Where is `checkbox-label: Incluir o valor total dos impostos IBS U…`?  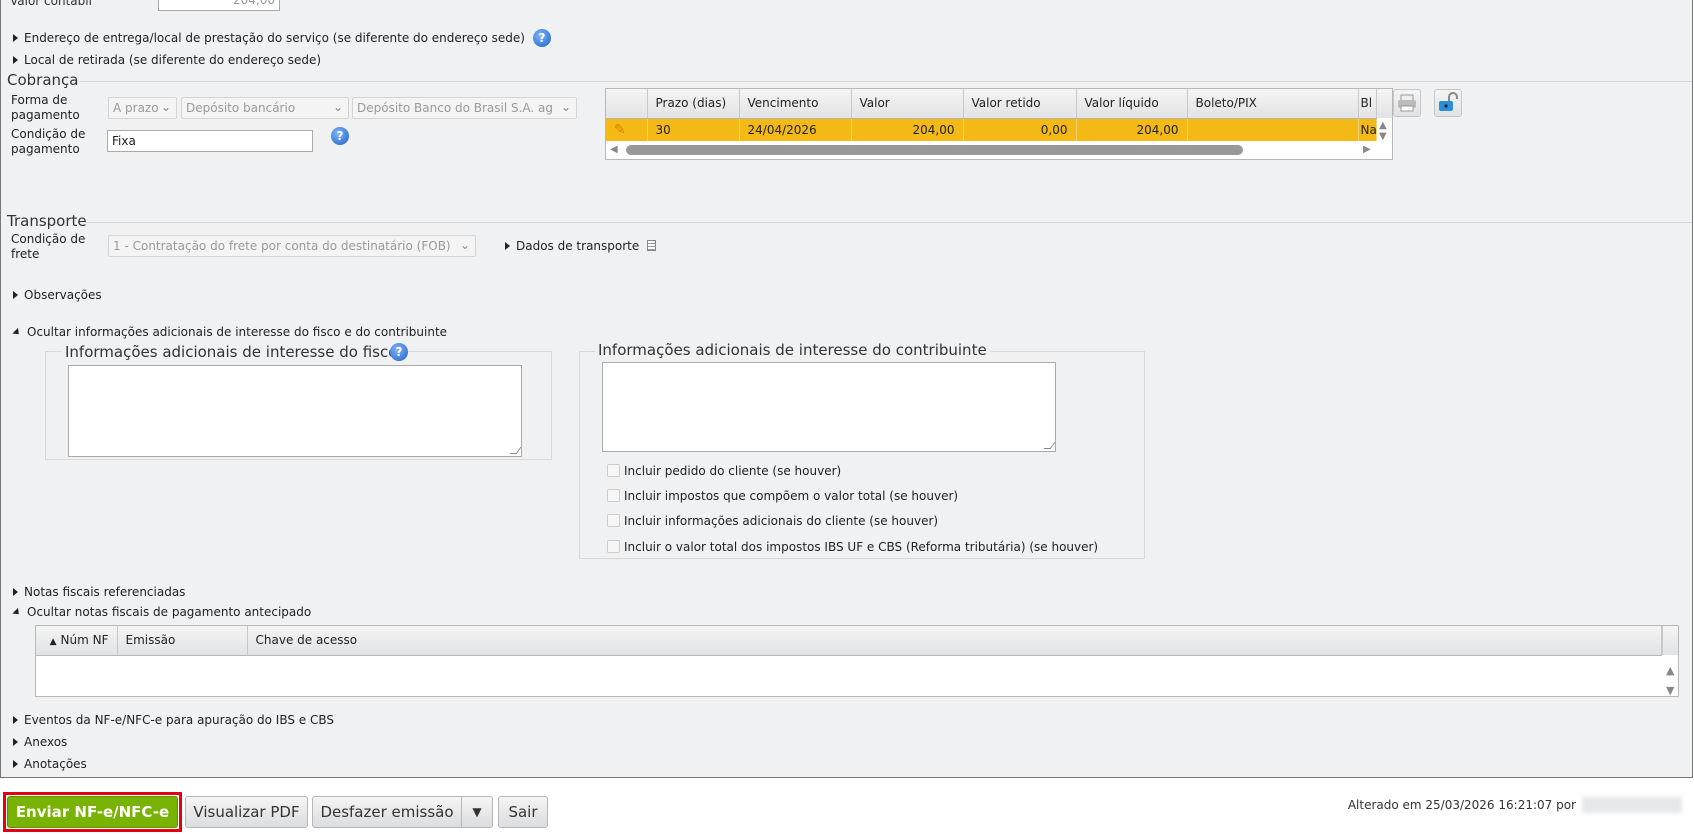 checkbox-label: Incluir o valor total dos impostos IBS U… is located at coordinates (861, 547).